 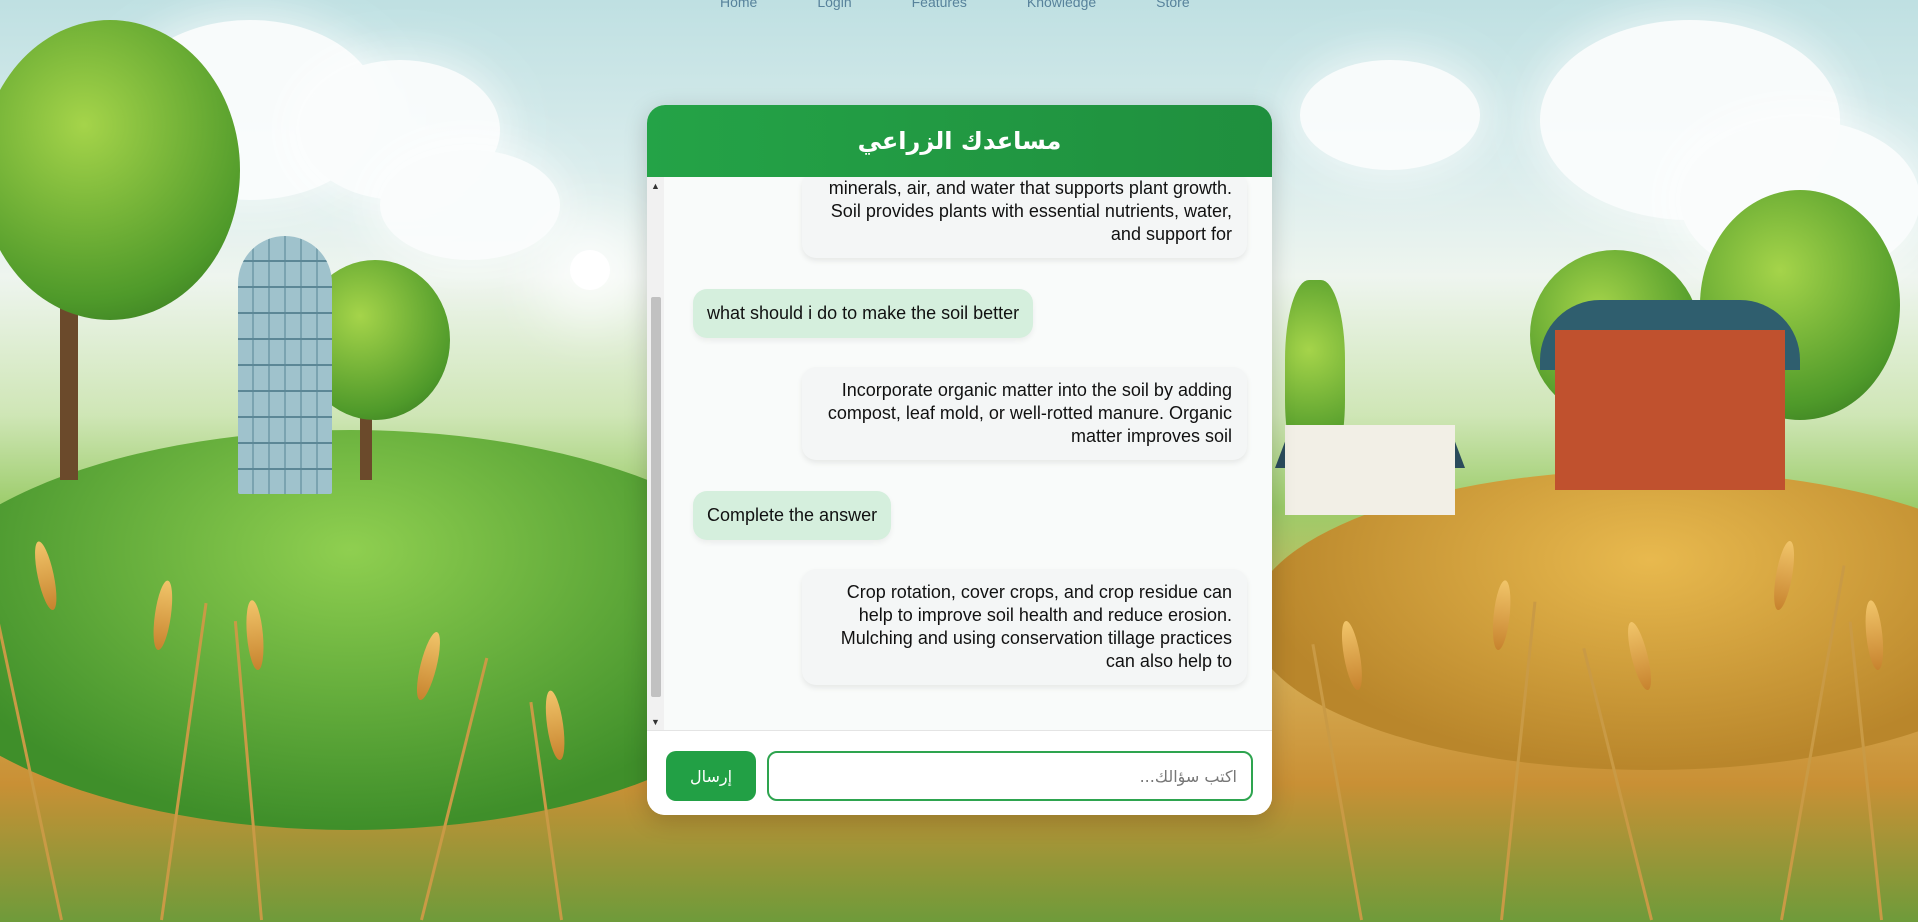 I want to click on nav-item-store: Store, so click(x=1172, y=5).